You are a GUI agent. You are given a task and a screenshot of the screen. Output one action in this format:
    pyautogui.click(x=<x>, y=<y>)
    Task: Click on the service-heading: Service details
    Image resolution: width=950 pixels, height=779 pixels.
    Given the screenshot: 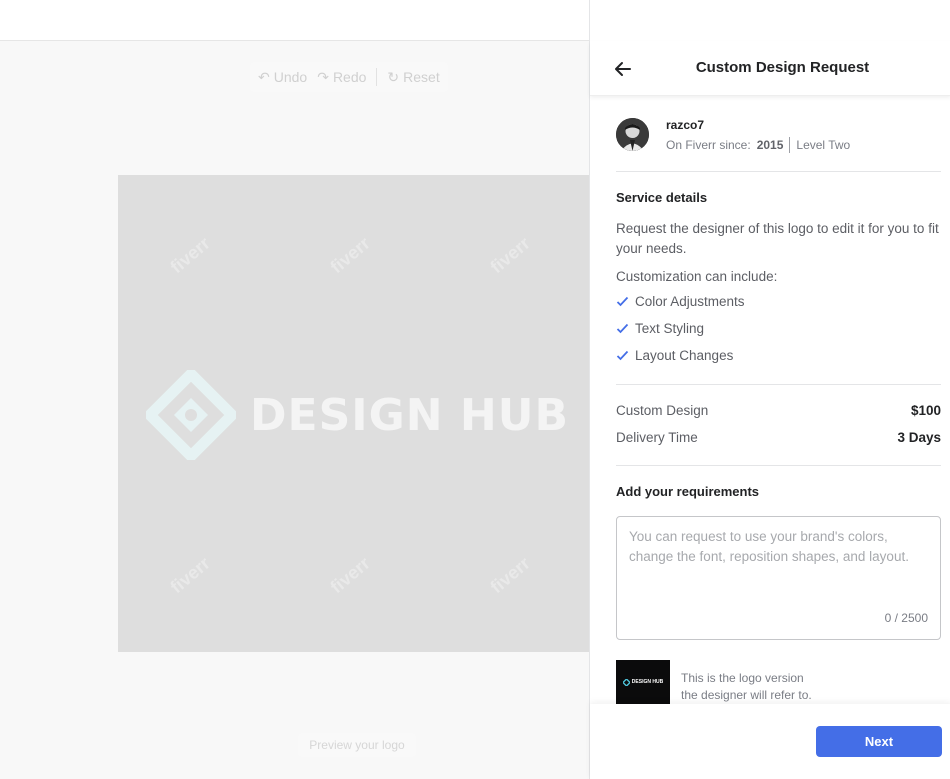 What is the action you would take?
    pyautogui.click(x=662, y=197)
    